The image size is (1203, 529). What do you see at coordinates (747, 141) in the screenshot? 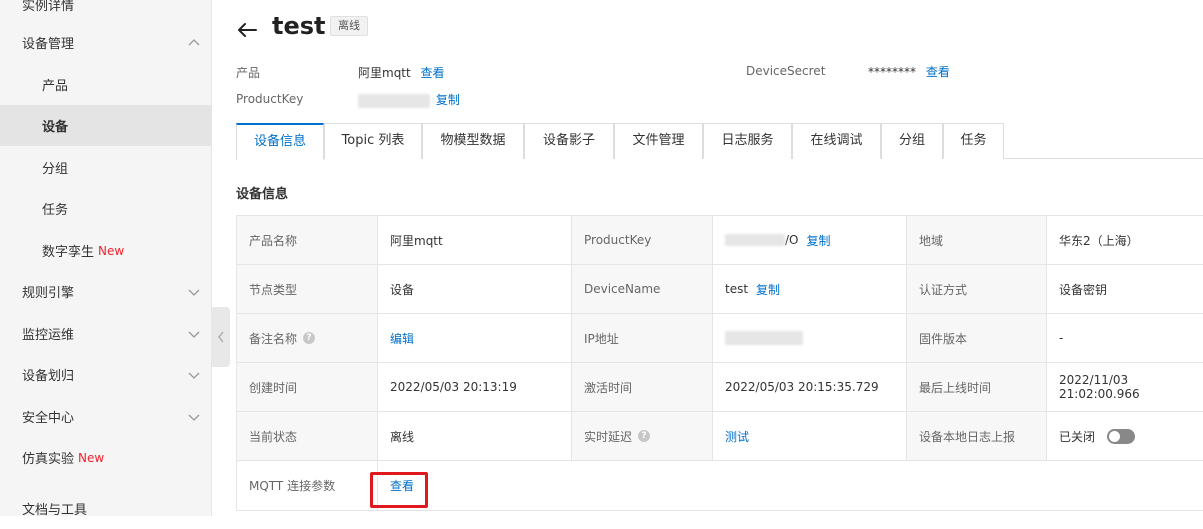
I see `tab-log-service: 日志服务` at bounding box center [747, 141].